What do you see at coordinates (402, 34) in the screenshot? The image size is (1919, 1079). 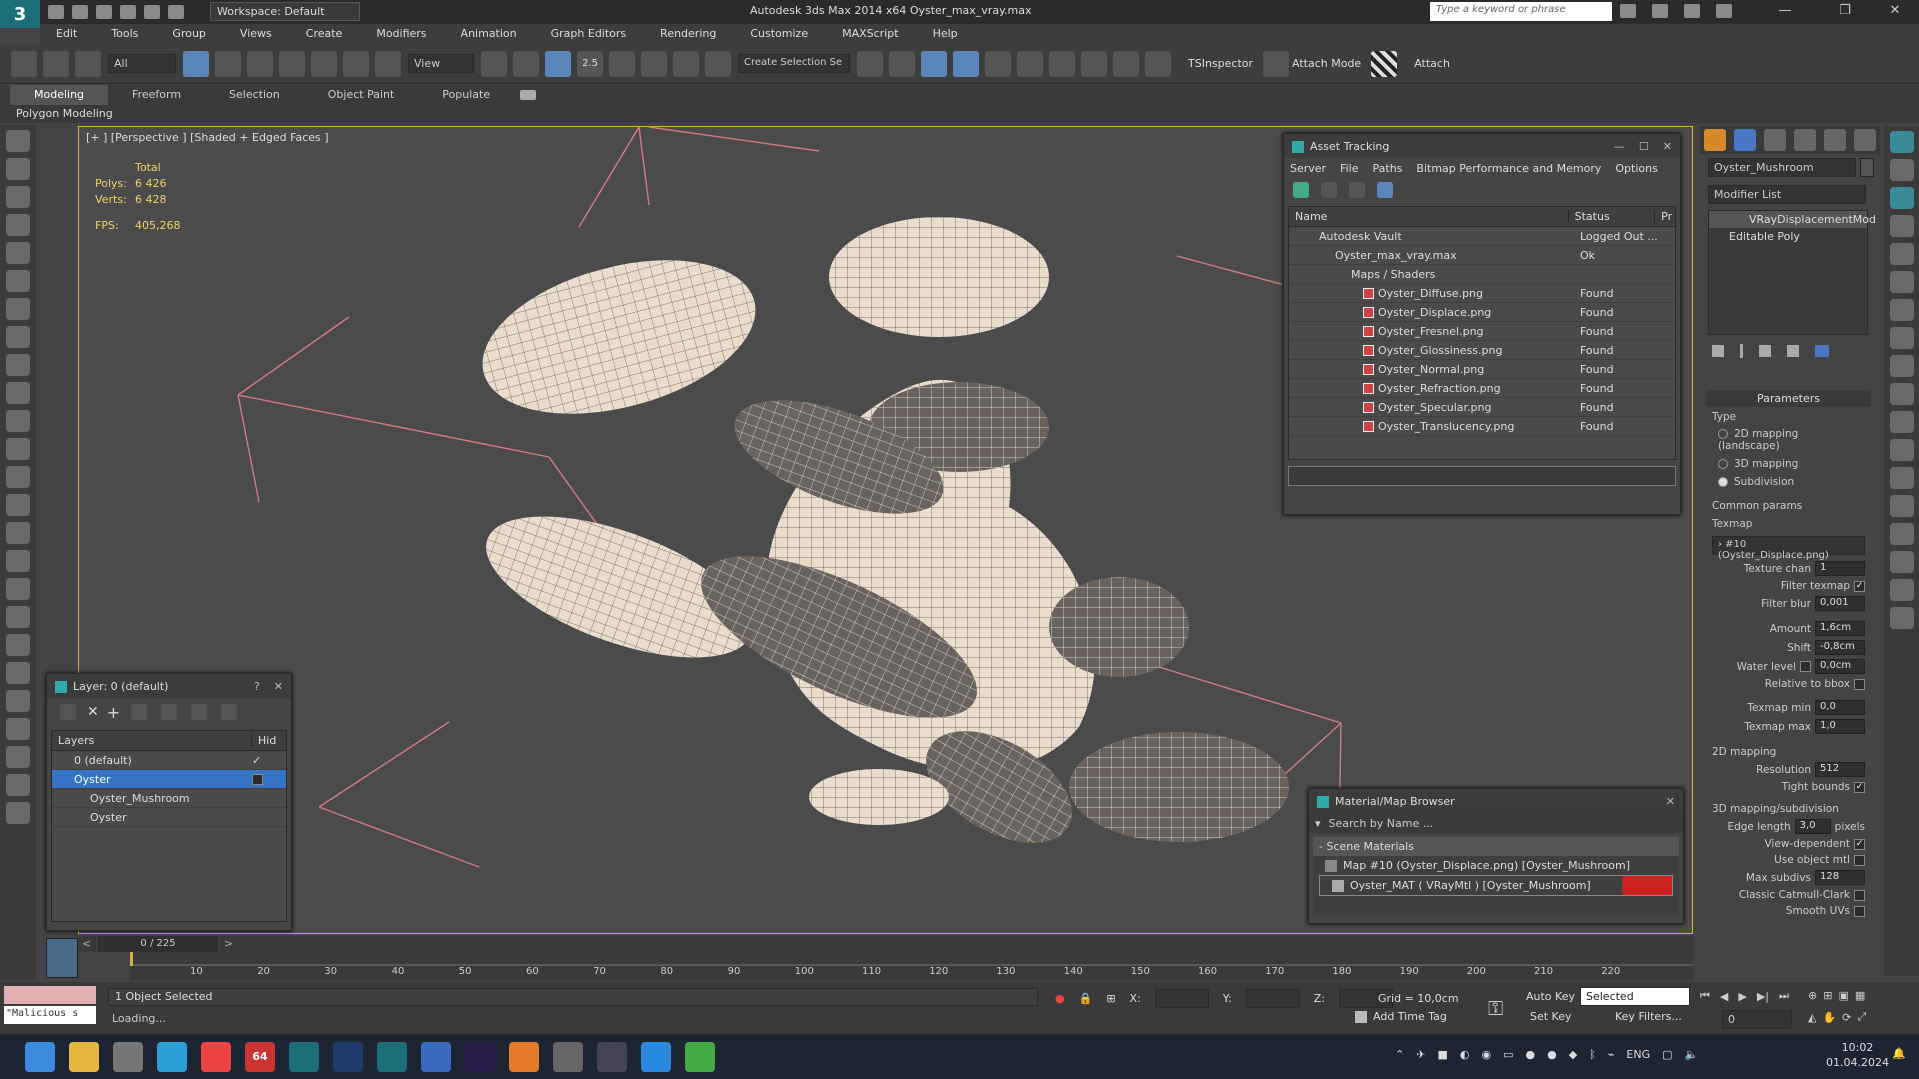 I see `menu-modifiers: Modifiers` at bounding box center [402, 34].